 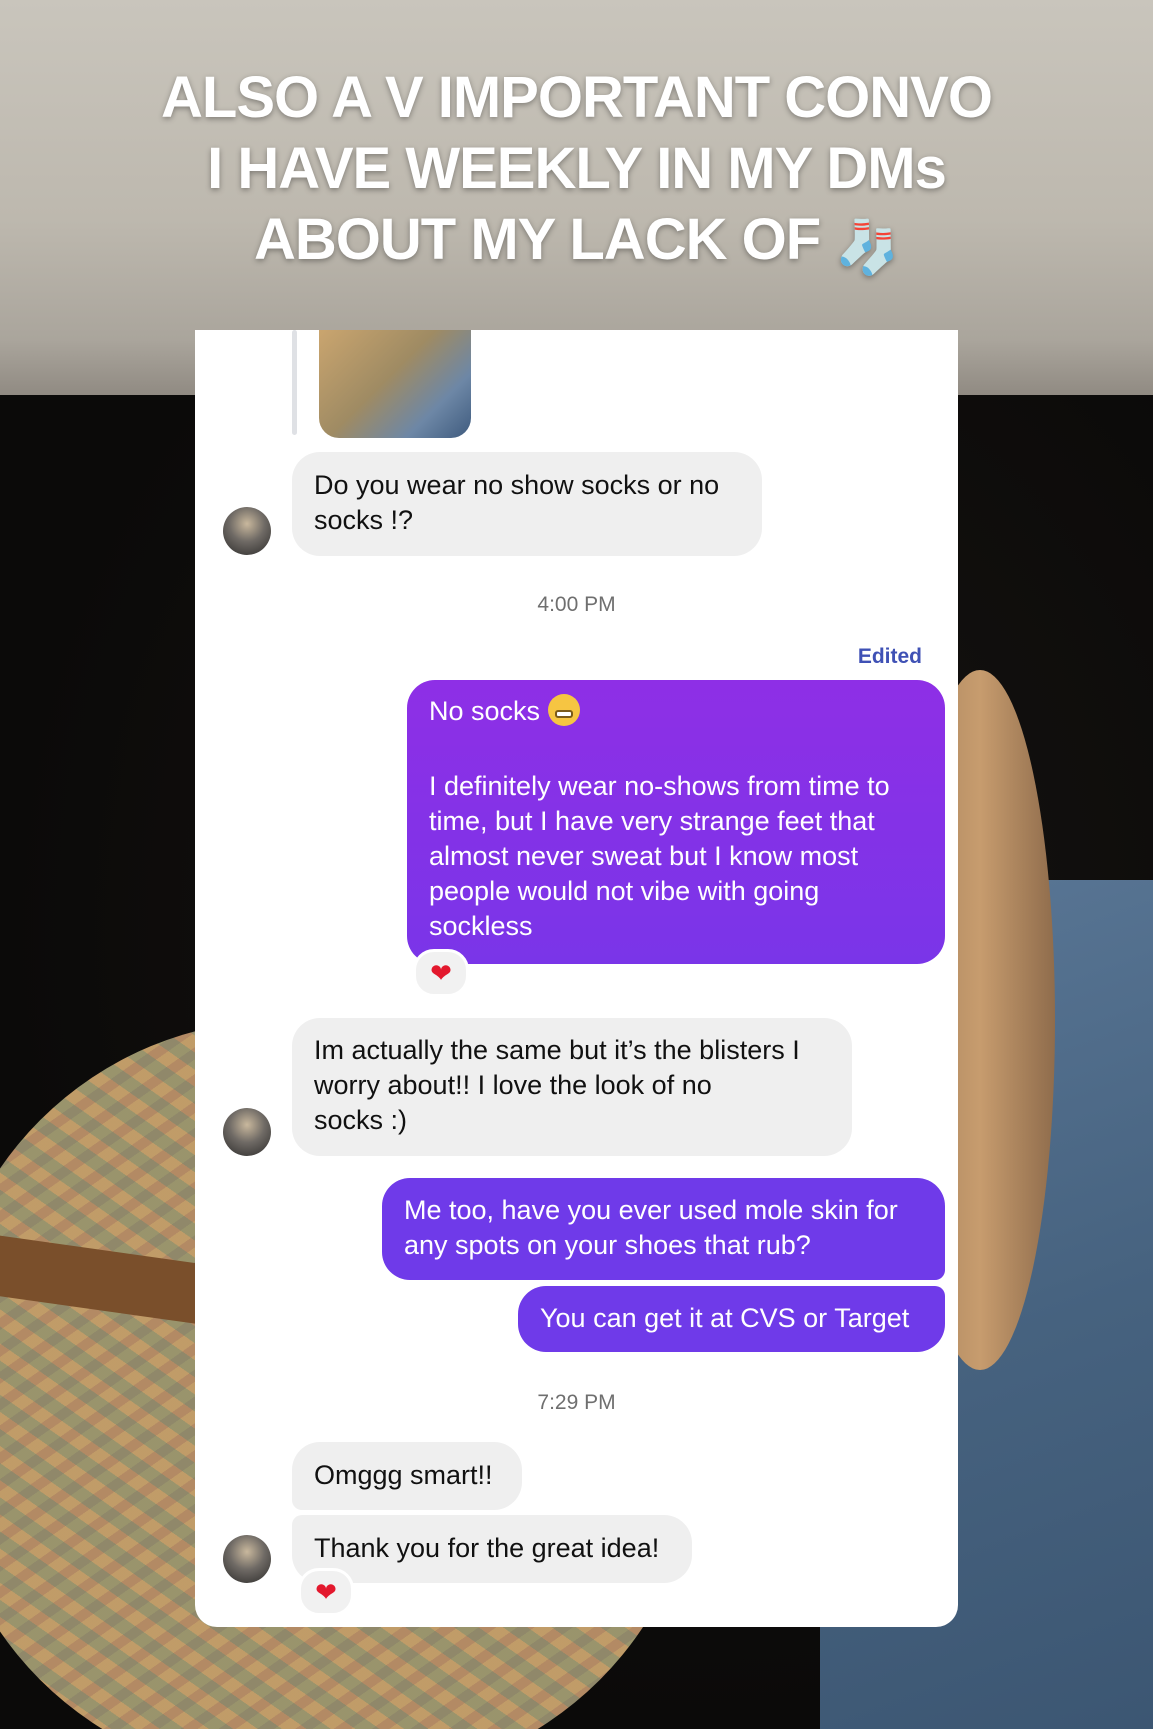 What do you see at coordinates (676, 711) in the screenshot?
I see `message-line: No socks` at bounding box center [676, 711].